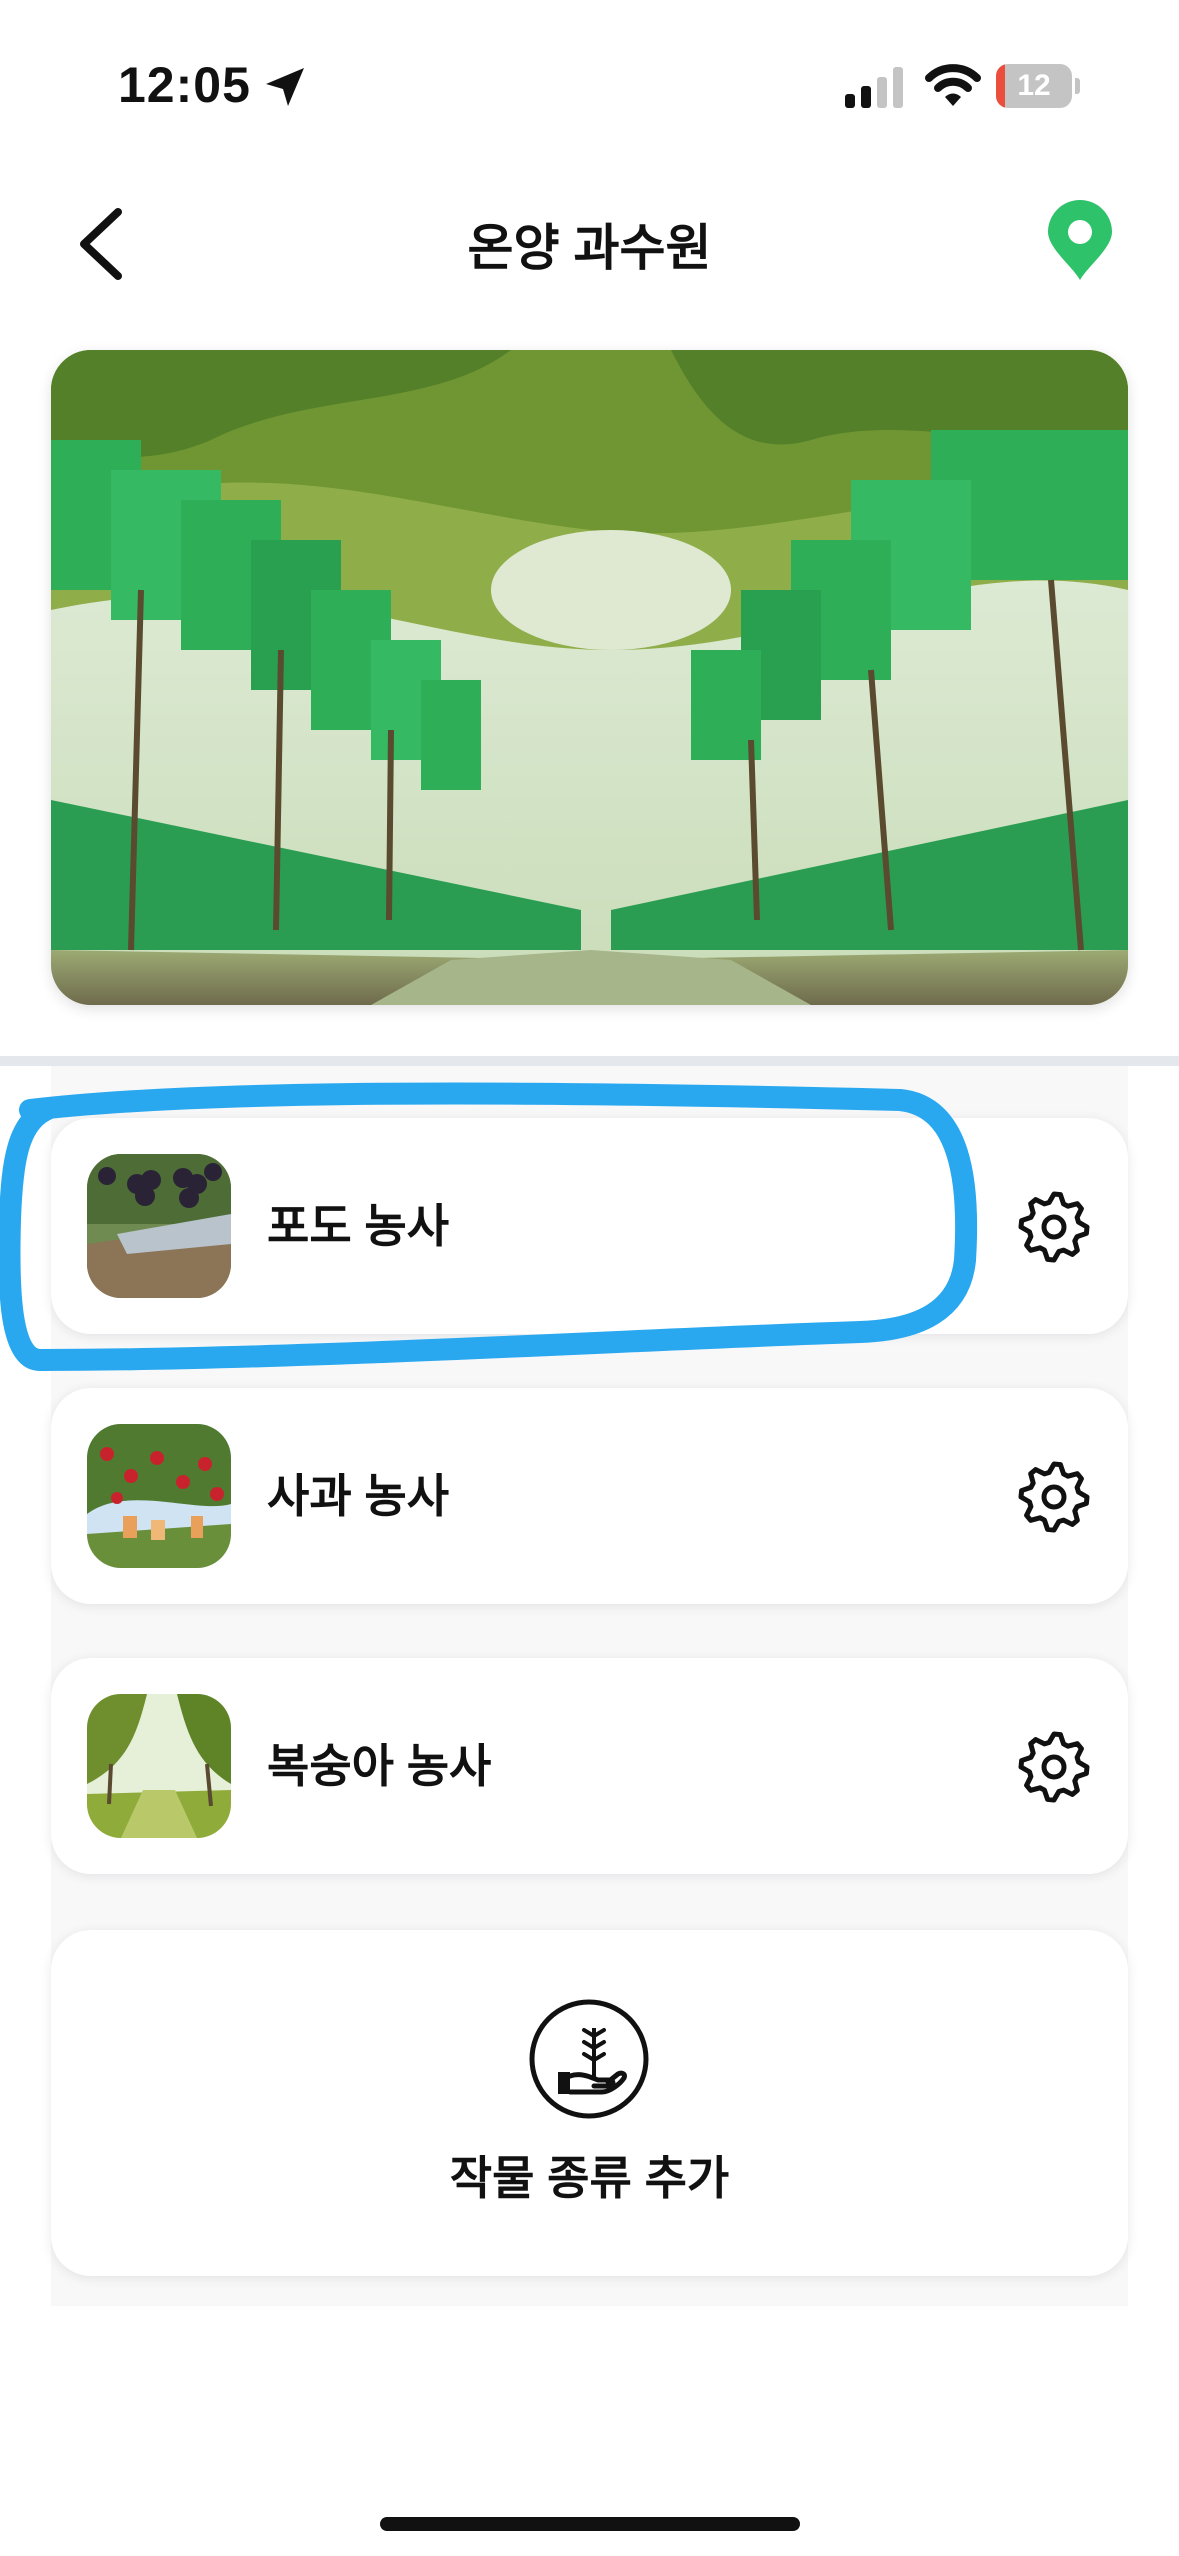 Image resolution: width=1179 pixels, height=2556 pixels. I want to click on status-bar: 12:05 12, so click(589, 75).